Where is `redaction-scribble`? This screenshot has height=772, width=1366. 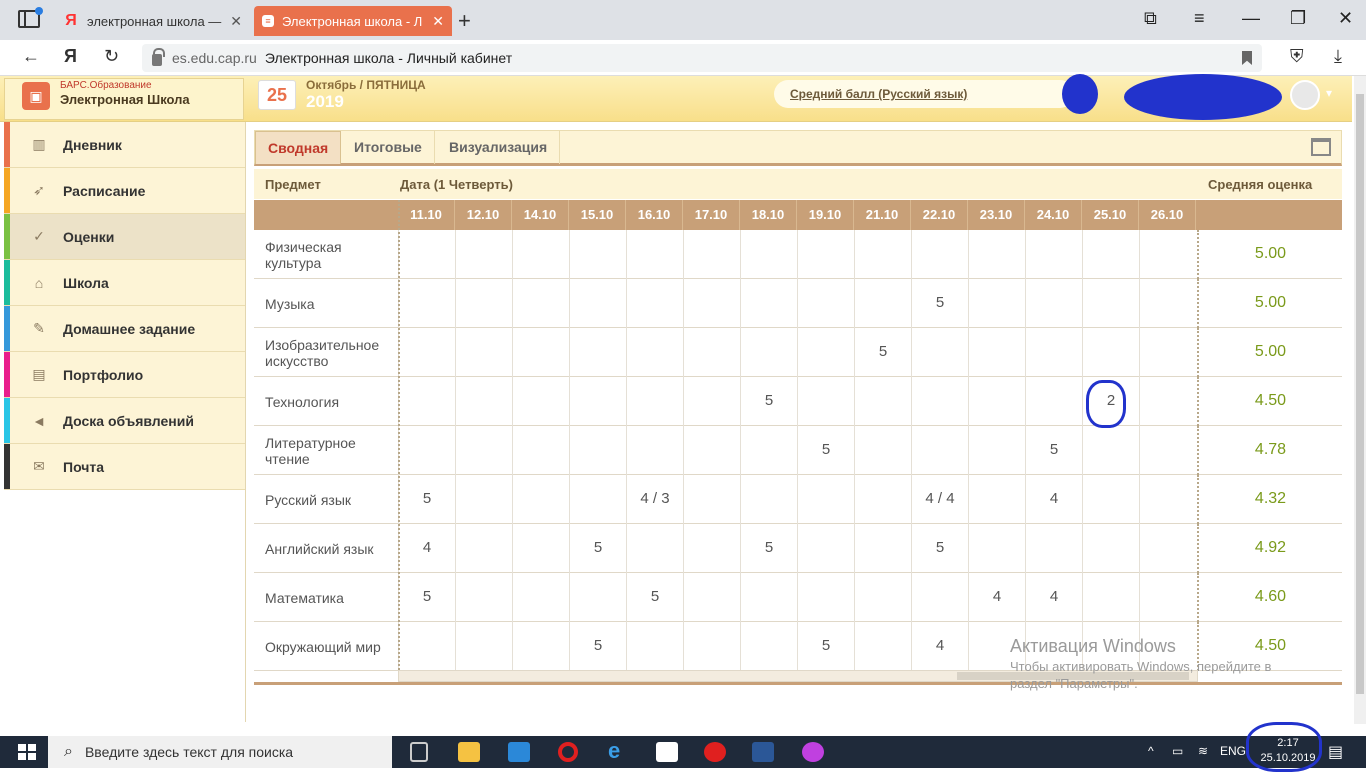
redaction-scribble is located at coordinates (1080, 94).